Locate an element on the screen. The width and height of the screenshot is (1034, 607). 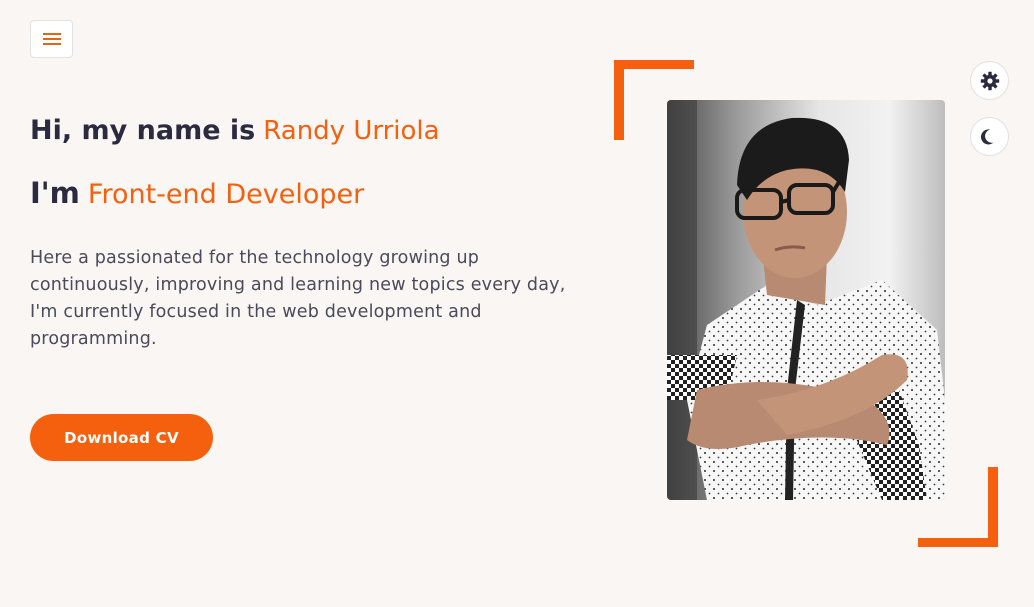
theme-toggle-button is located at coordinates (989, 136).